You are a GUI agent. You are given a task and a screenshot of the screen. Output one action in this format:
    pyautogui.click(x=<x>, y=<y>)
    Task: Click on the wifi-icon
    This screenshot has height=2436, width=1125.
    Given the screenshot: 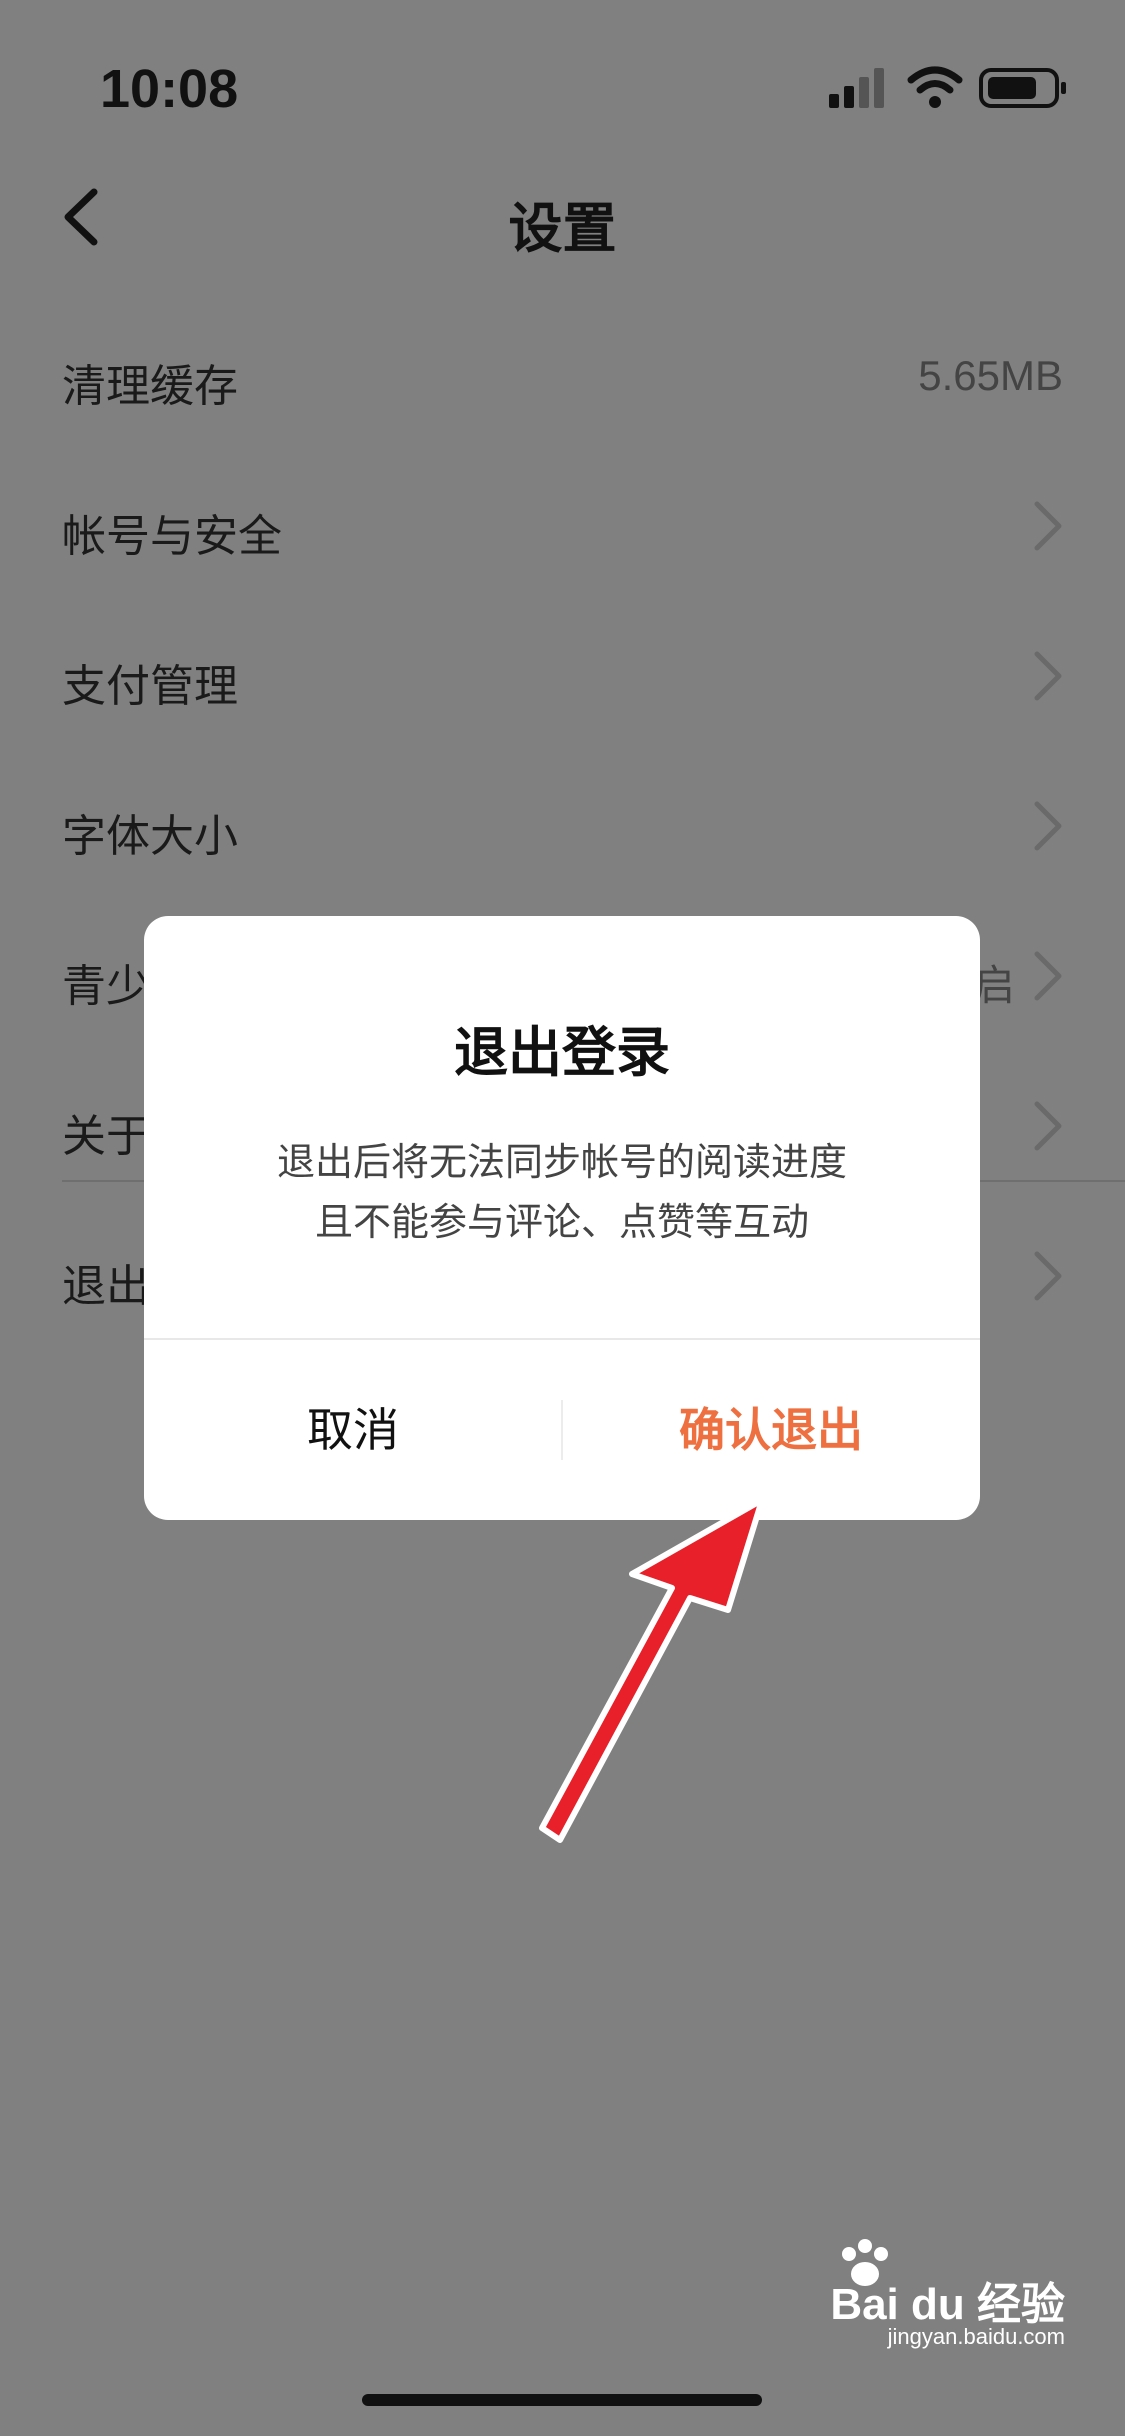 What is the action you would take?
    pyautogui.click(x=935, y=87)
    